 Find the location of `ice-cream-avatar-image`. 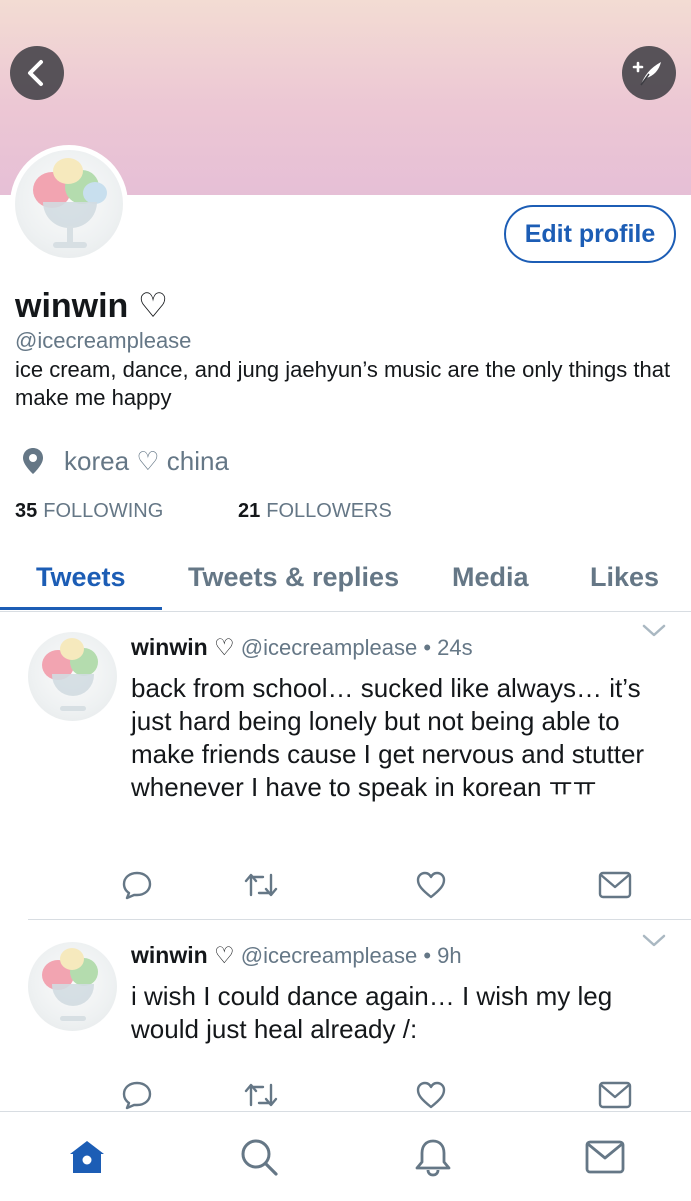

ice-cream-avatar-image is located at coordinates (69, 204).